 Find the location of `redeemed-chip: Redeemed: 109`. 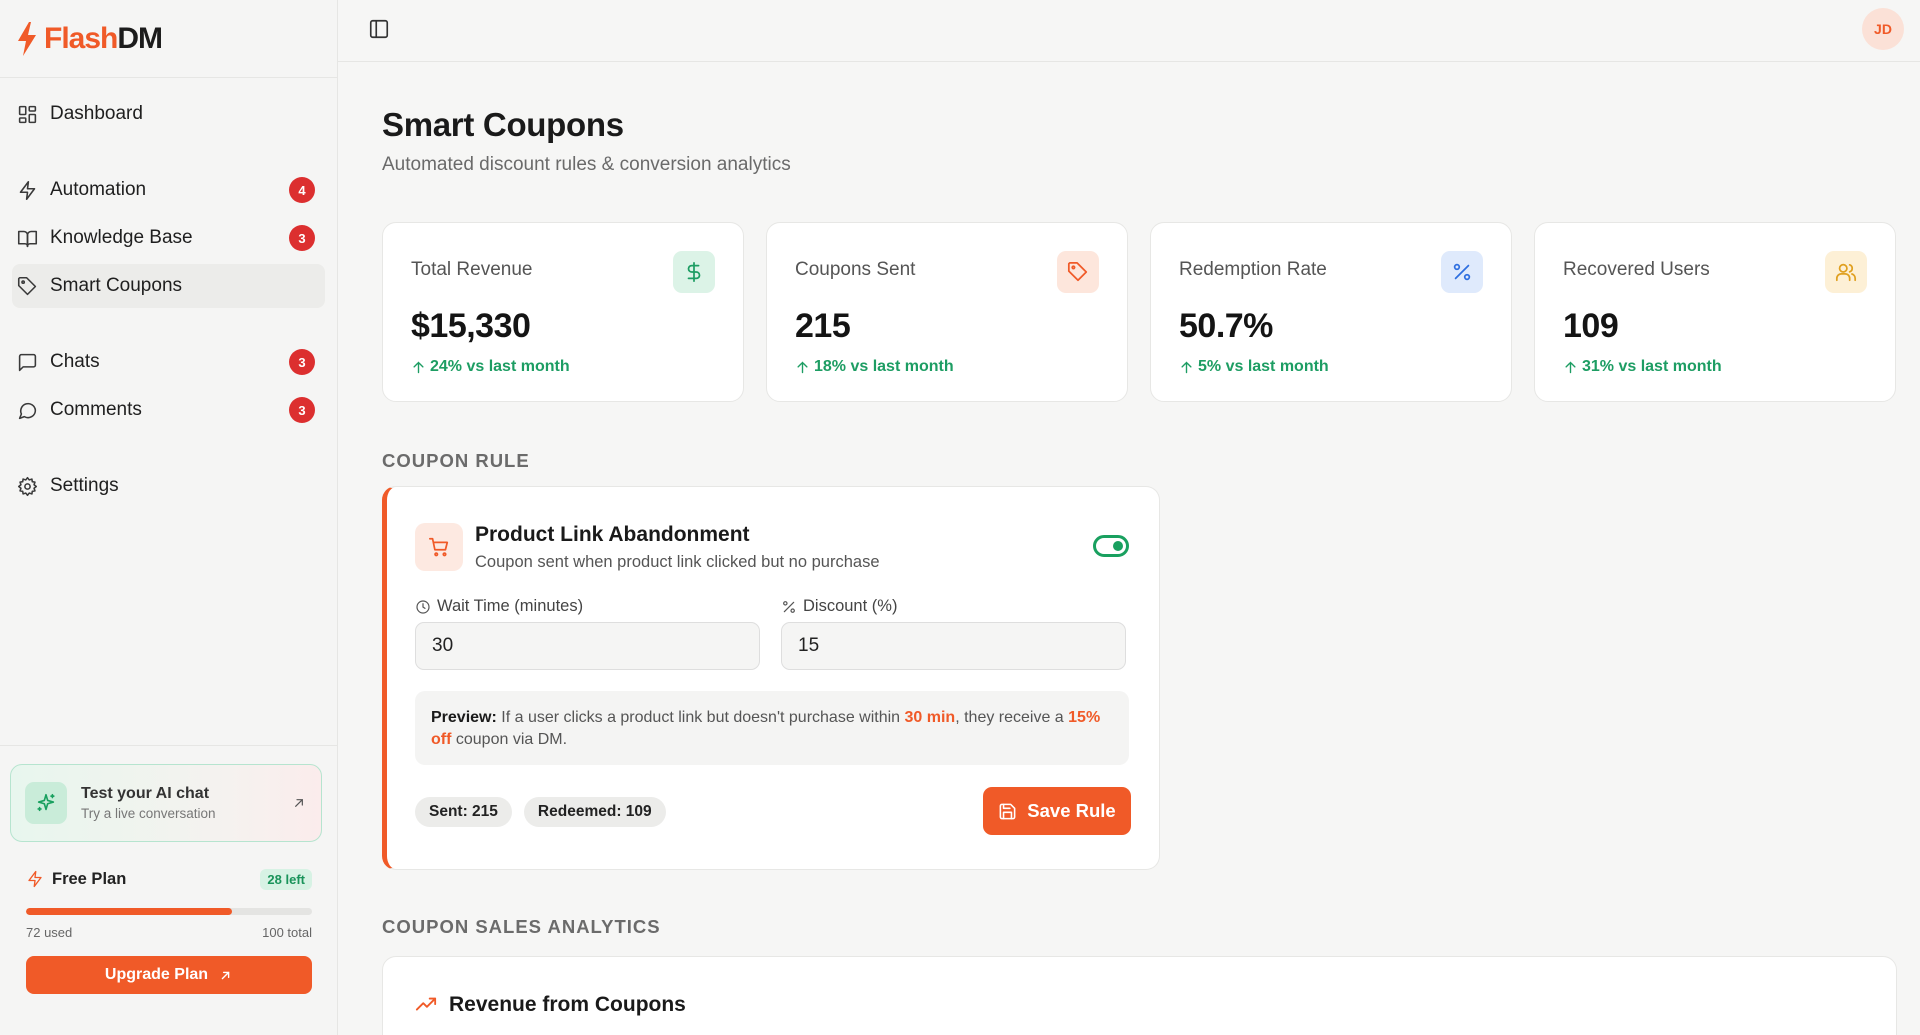

redeemed-chip: Redeemed: 109 is located at coordinates (594, 812).